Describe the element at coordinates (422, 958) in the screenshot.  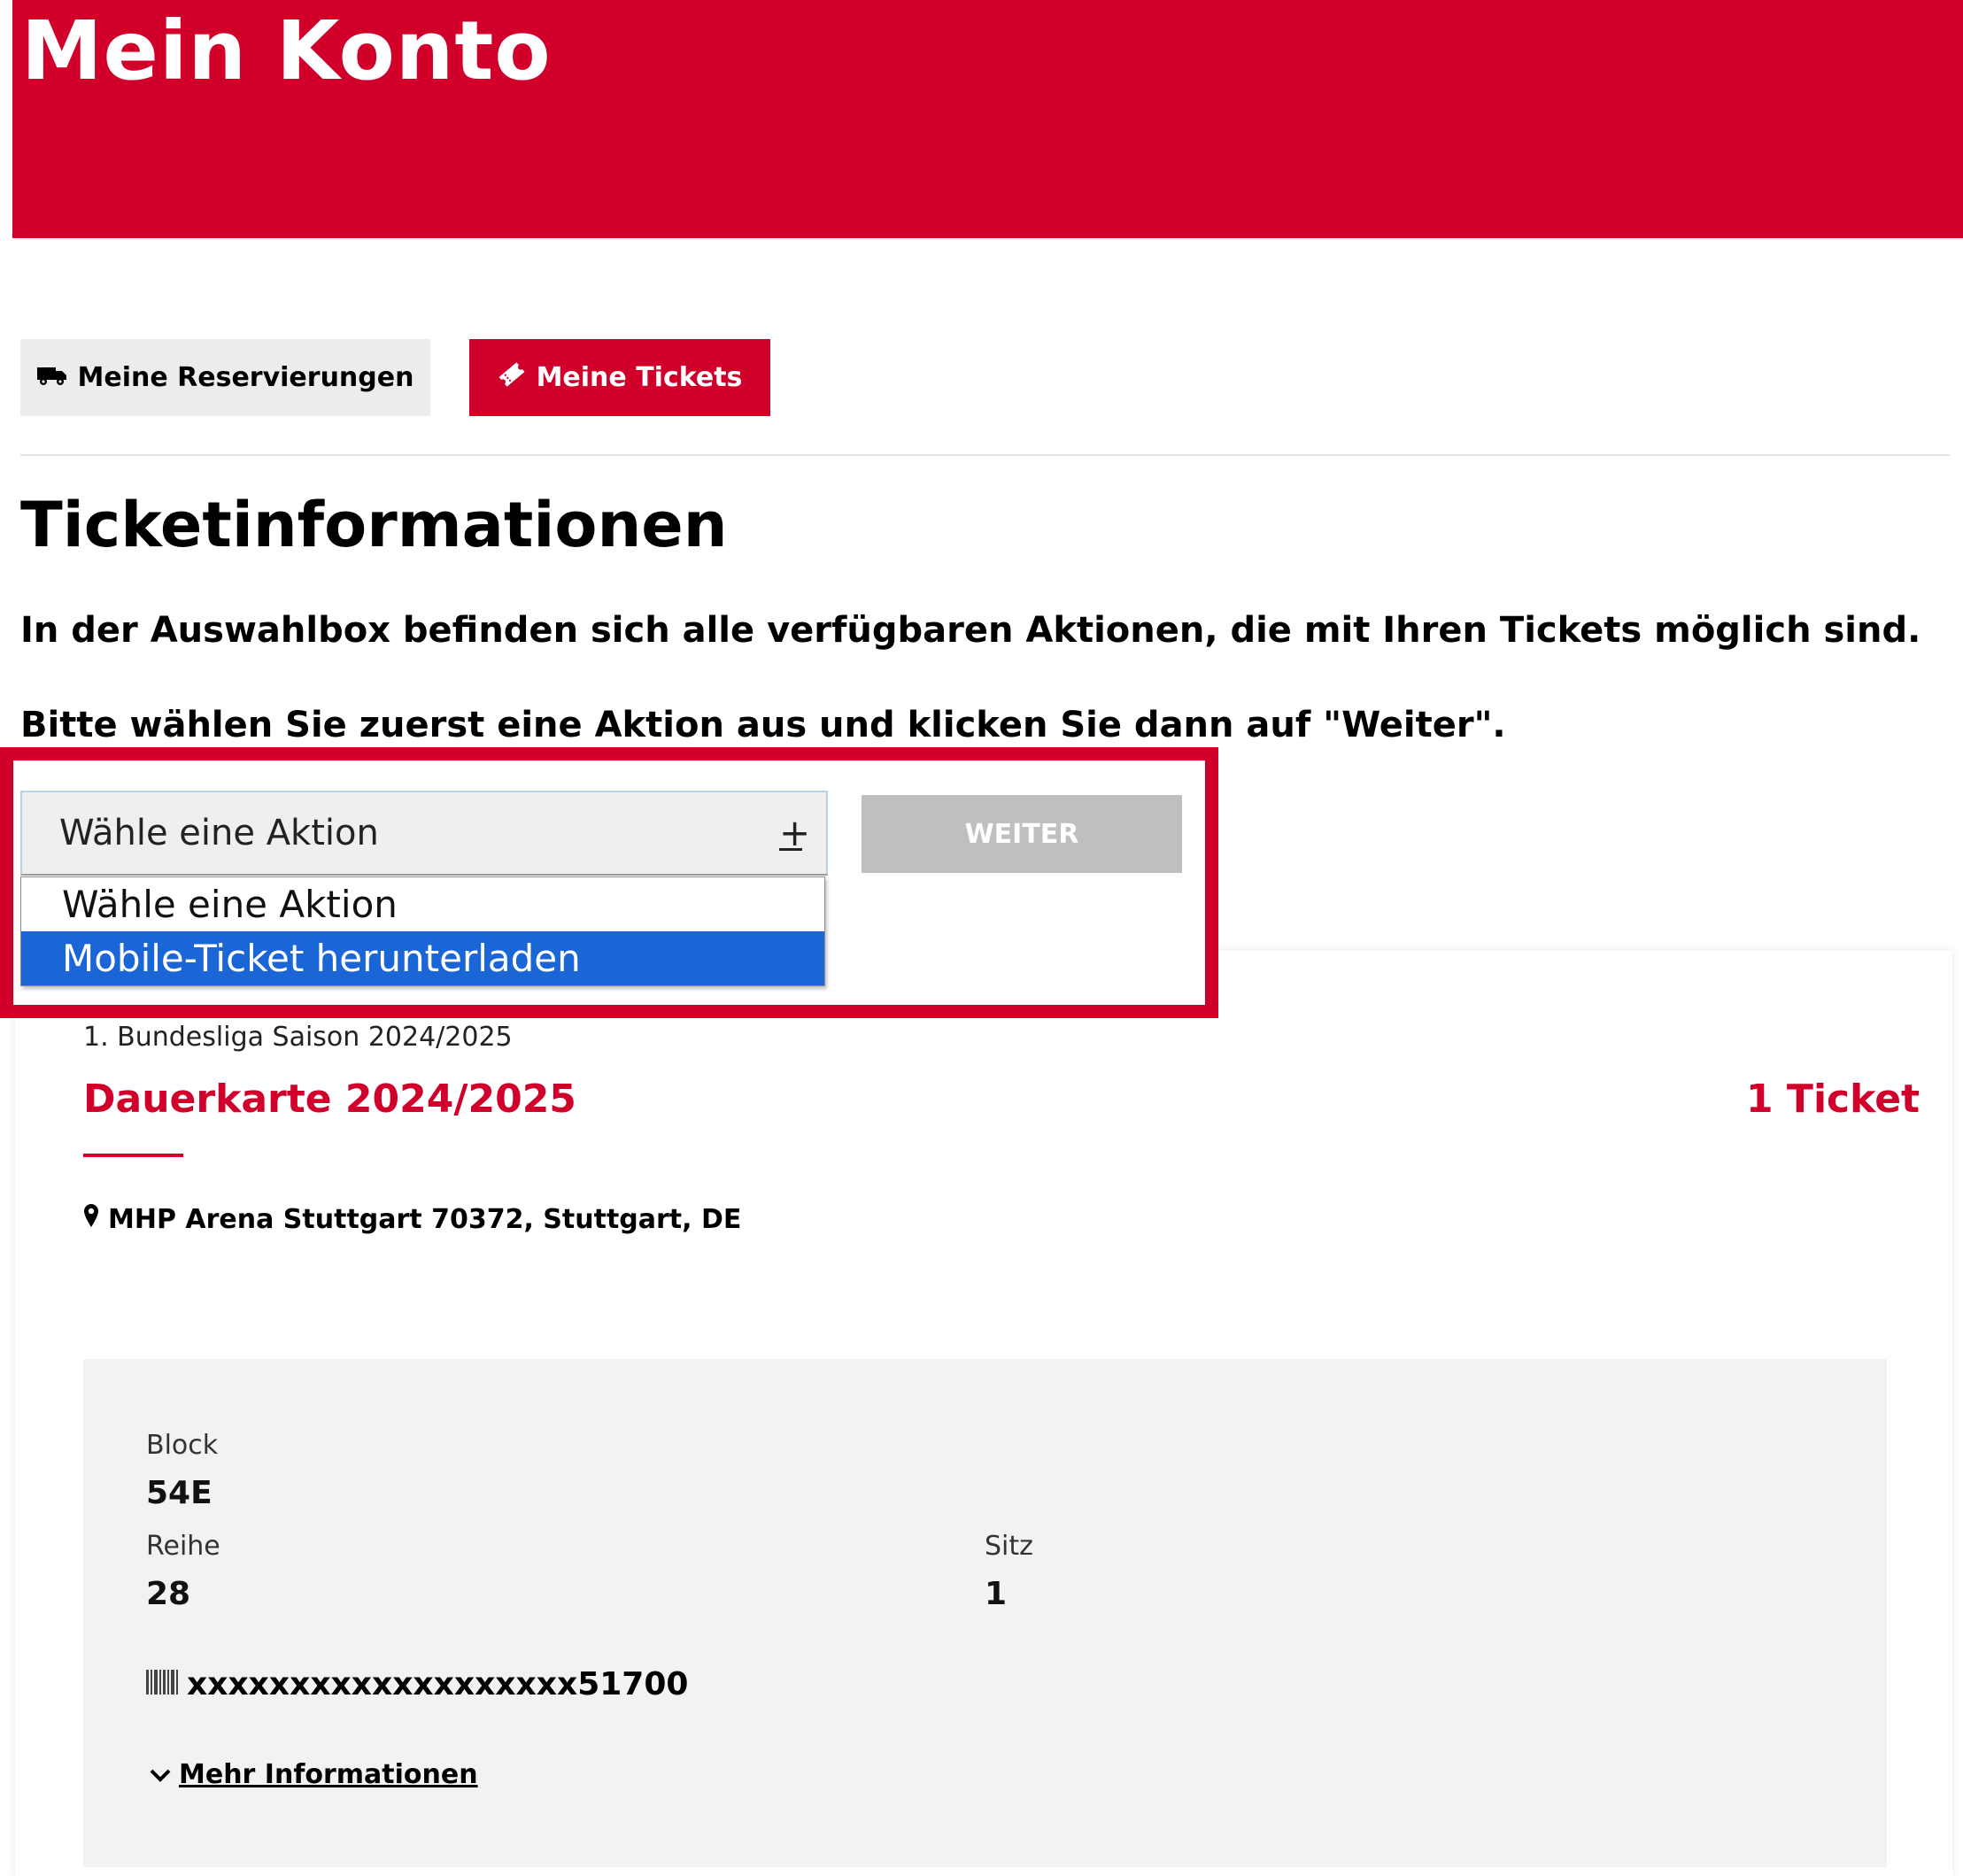
I see `dropdown-option-selected: Mobile-Ticket herunterladen` at that location.